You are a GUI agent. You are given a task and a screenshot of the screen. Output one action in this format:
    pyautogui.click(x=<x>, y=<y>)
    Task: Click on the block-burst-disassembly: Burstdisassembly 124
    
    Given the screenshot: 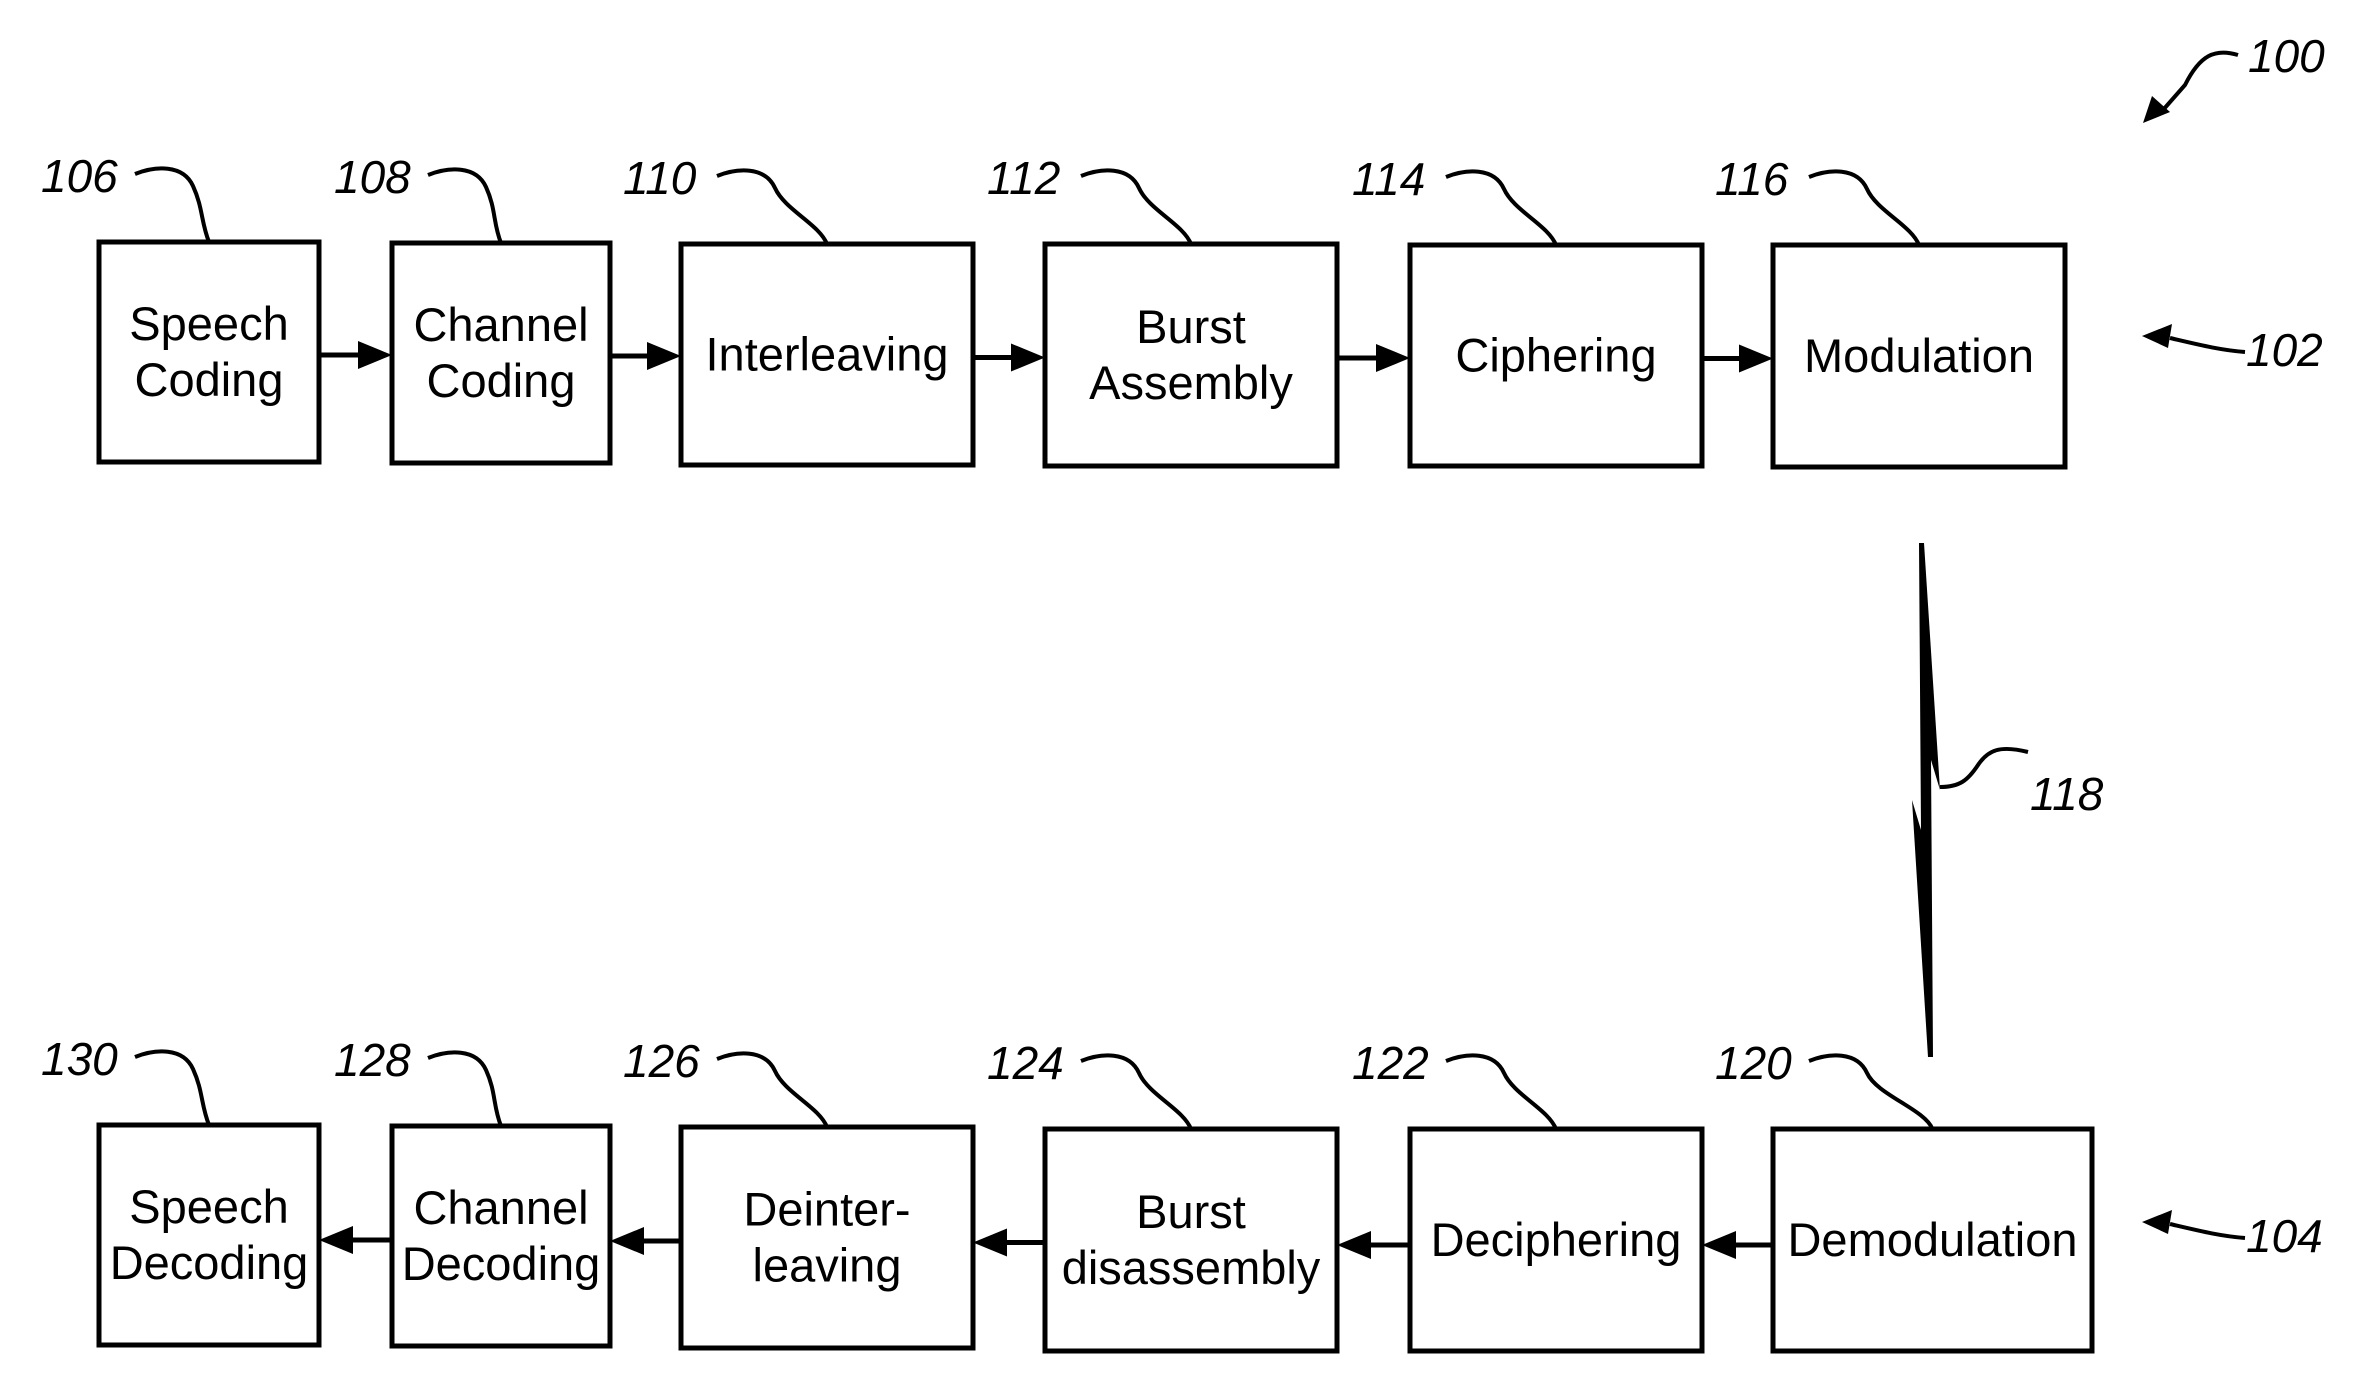 What is the action you would take?
    pyautogui.click(x=1163, y=1195)
    